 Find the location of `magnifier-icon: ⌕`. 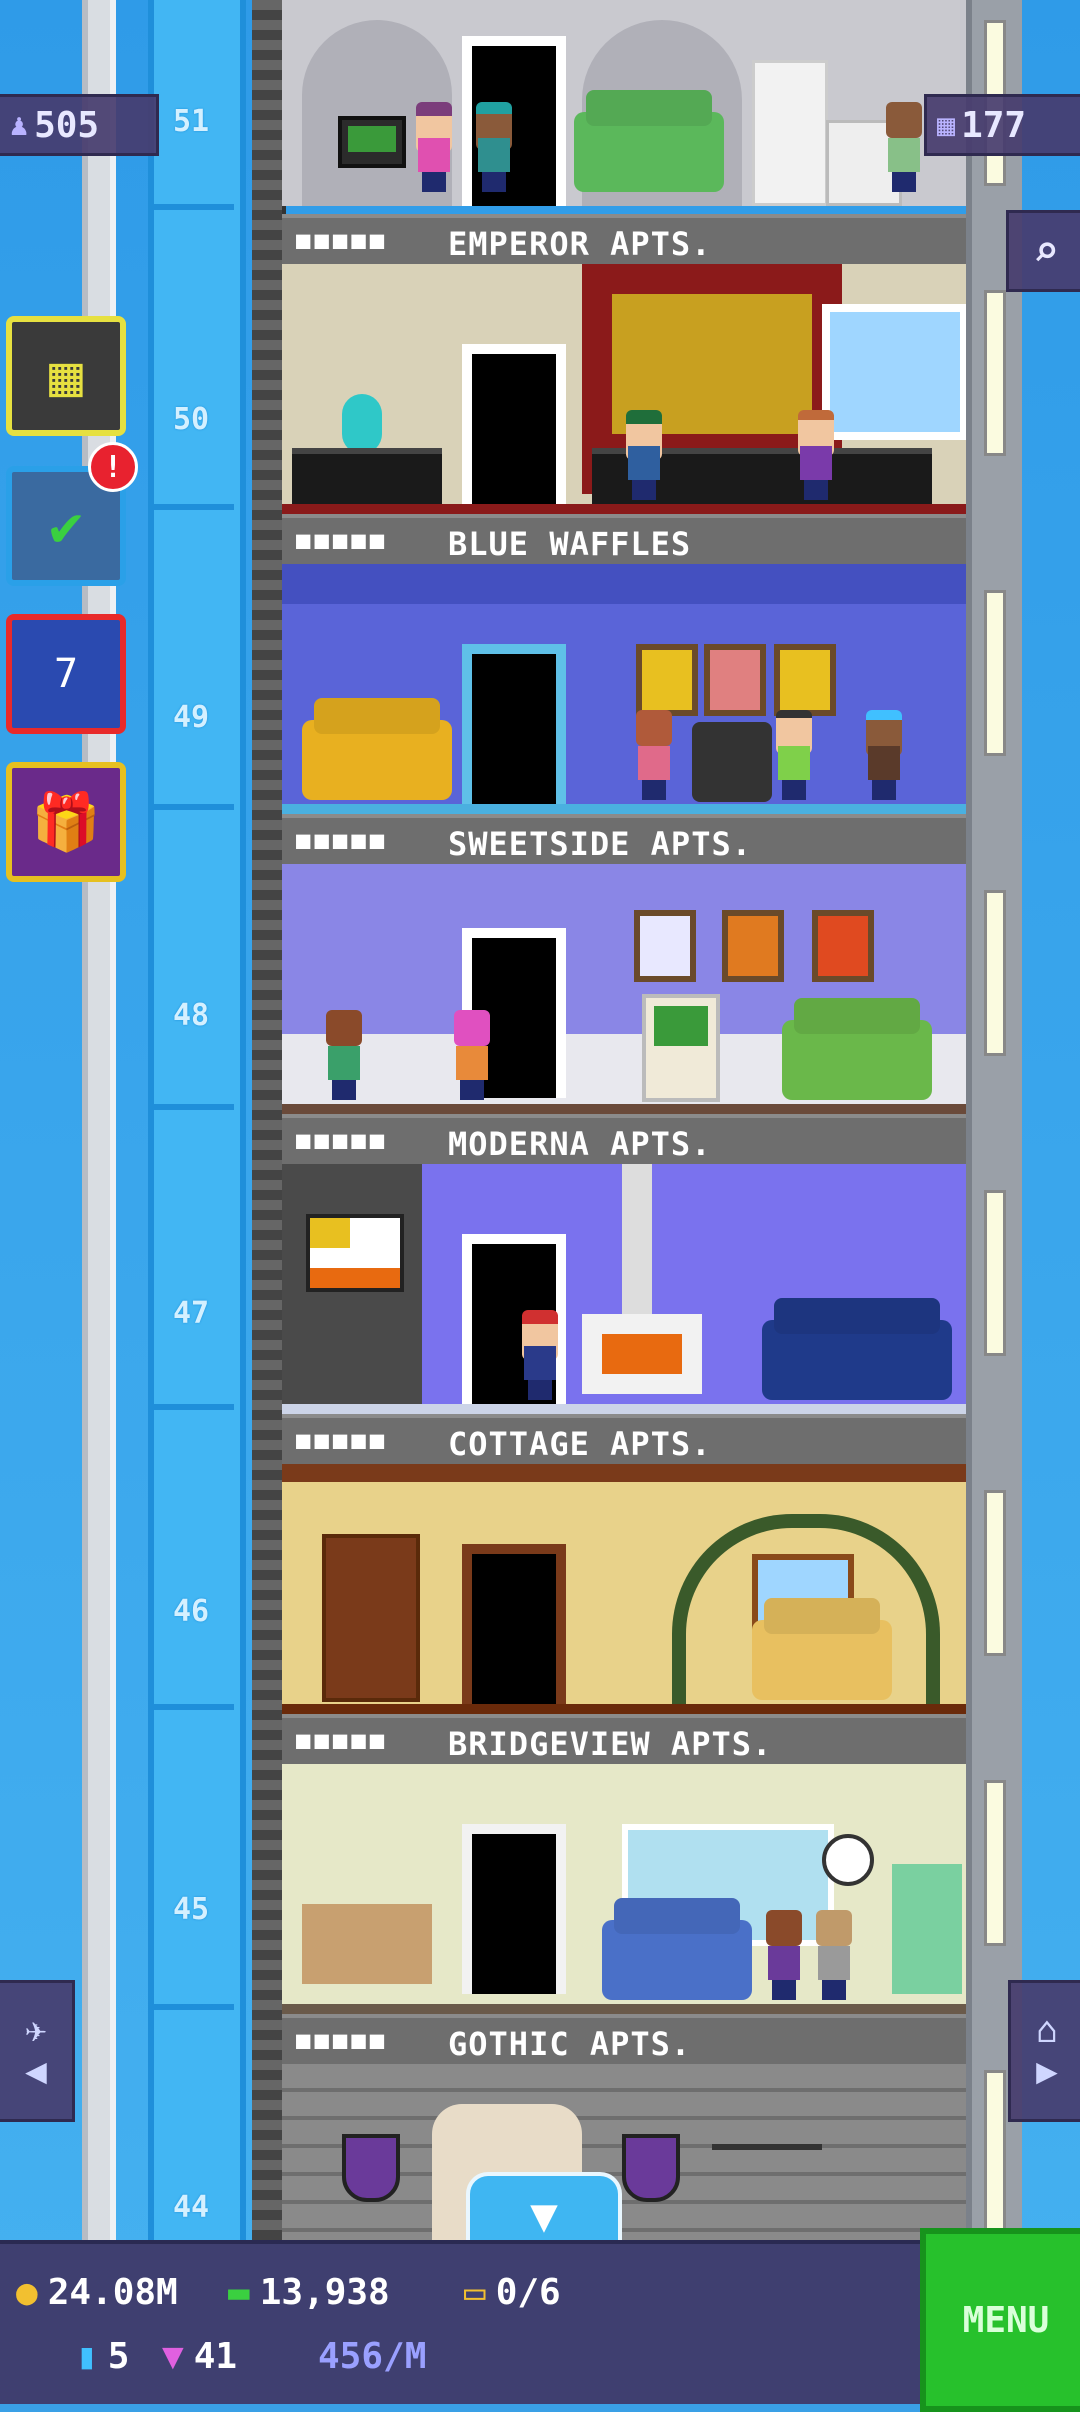

magnifier-icon: ⌕ is located at coordinates (1046, 251).